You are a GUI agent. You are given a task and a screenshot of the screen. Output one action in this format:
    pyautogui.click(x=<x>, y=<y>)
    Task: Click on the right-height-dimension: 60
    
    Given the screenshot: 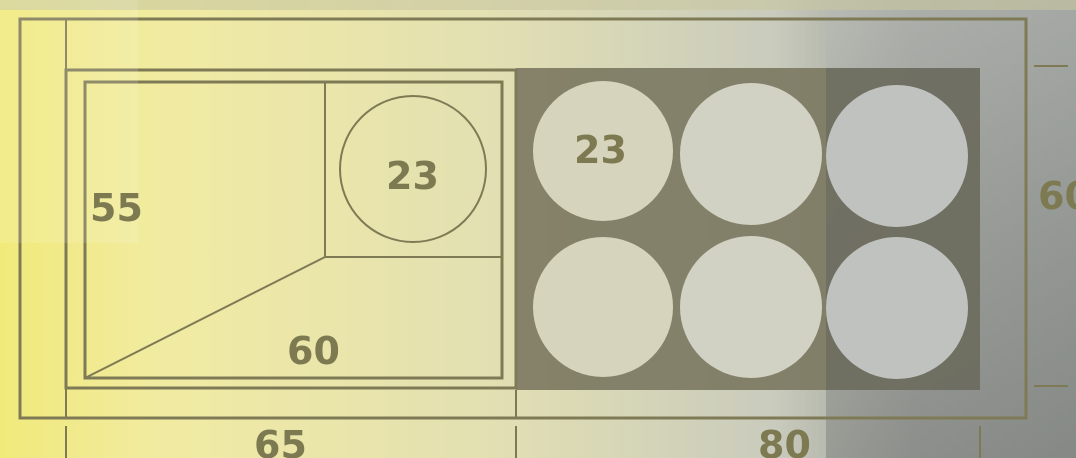 What is the action you would take?
    pyautogui.click(x=1057, y=196)
    